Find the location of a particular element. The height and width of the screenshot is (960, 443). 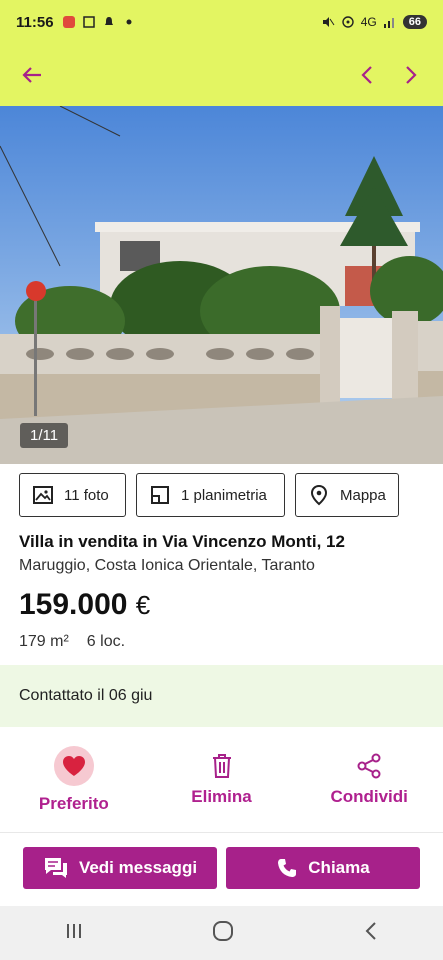

status-bar: 11:56 4G 66 is located at coordinates (221, 22).